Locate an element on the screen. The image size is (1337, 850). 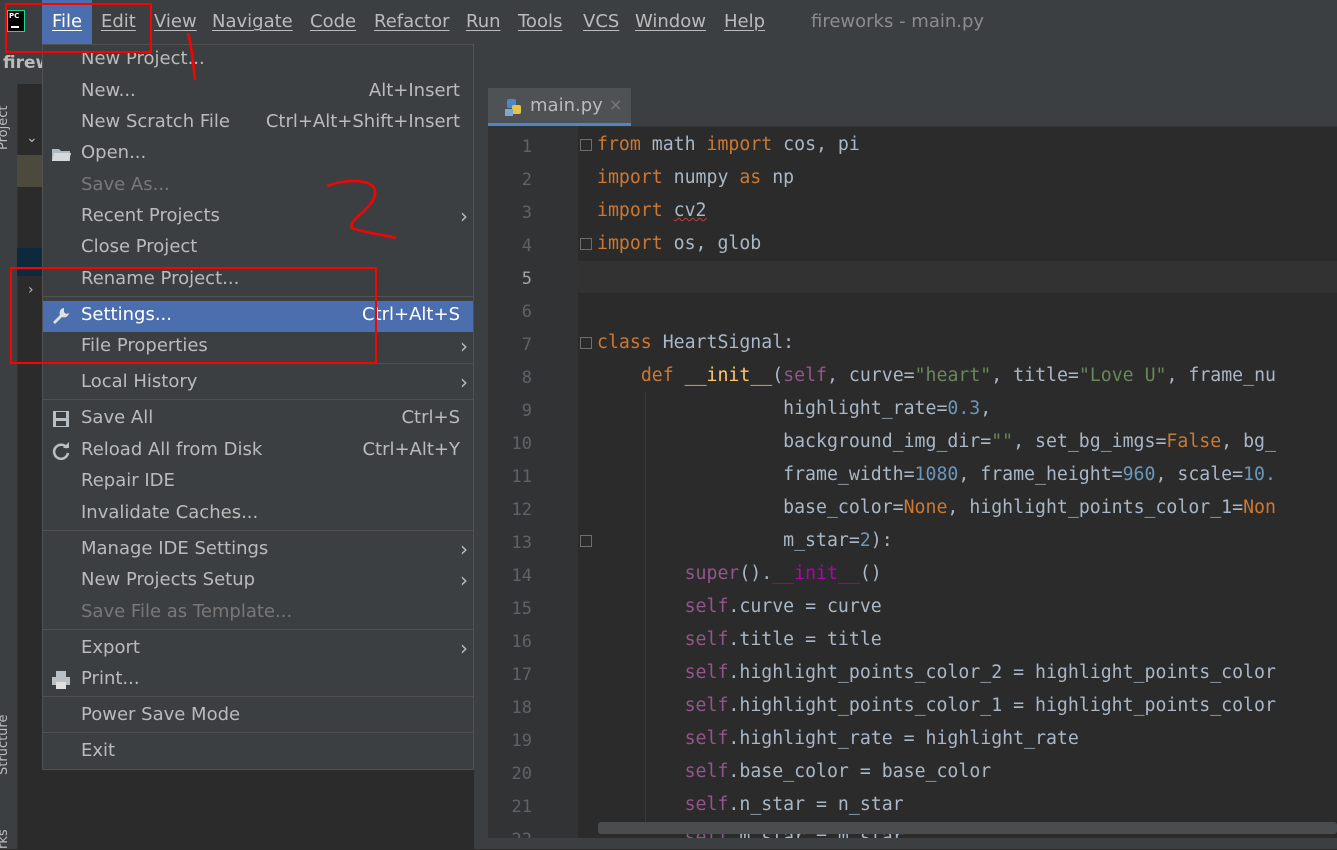
menu-item-shortcut: Ctrl+S is located at coordinates (430, 417).